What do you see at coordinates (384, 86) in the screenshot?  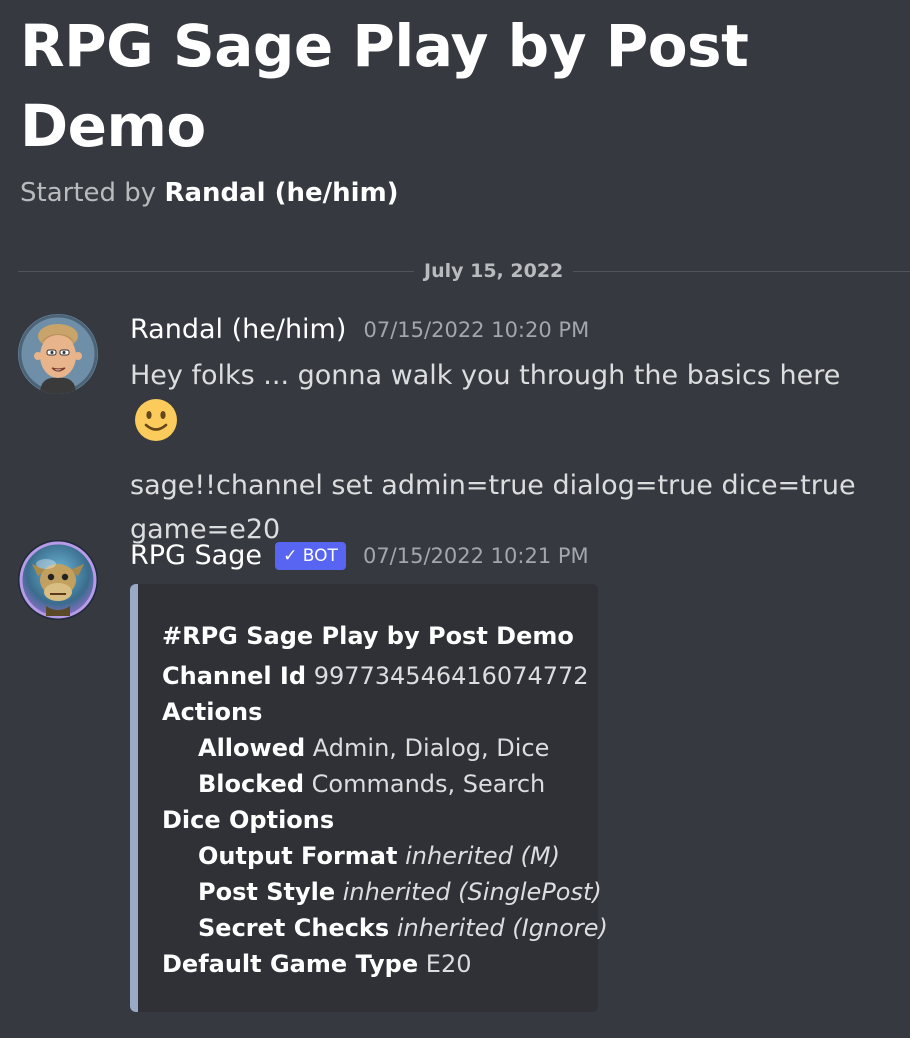 I see `thread-title: RPG Sage Play by Post Demo` at bounding box center [384, 86].